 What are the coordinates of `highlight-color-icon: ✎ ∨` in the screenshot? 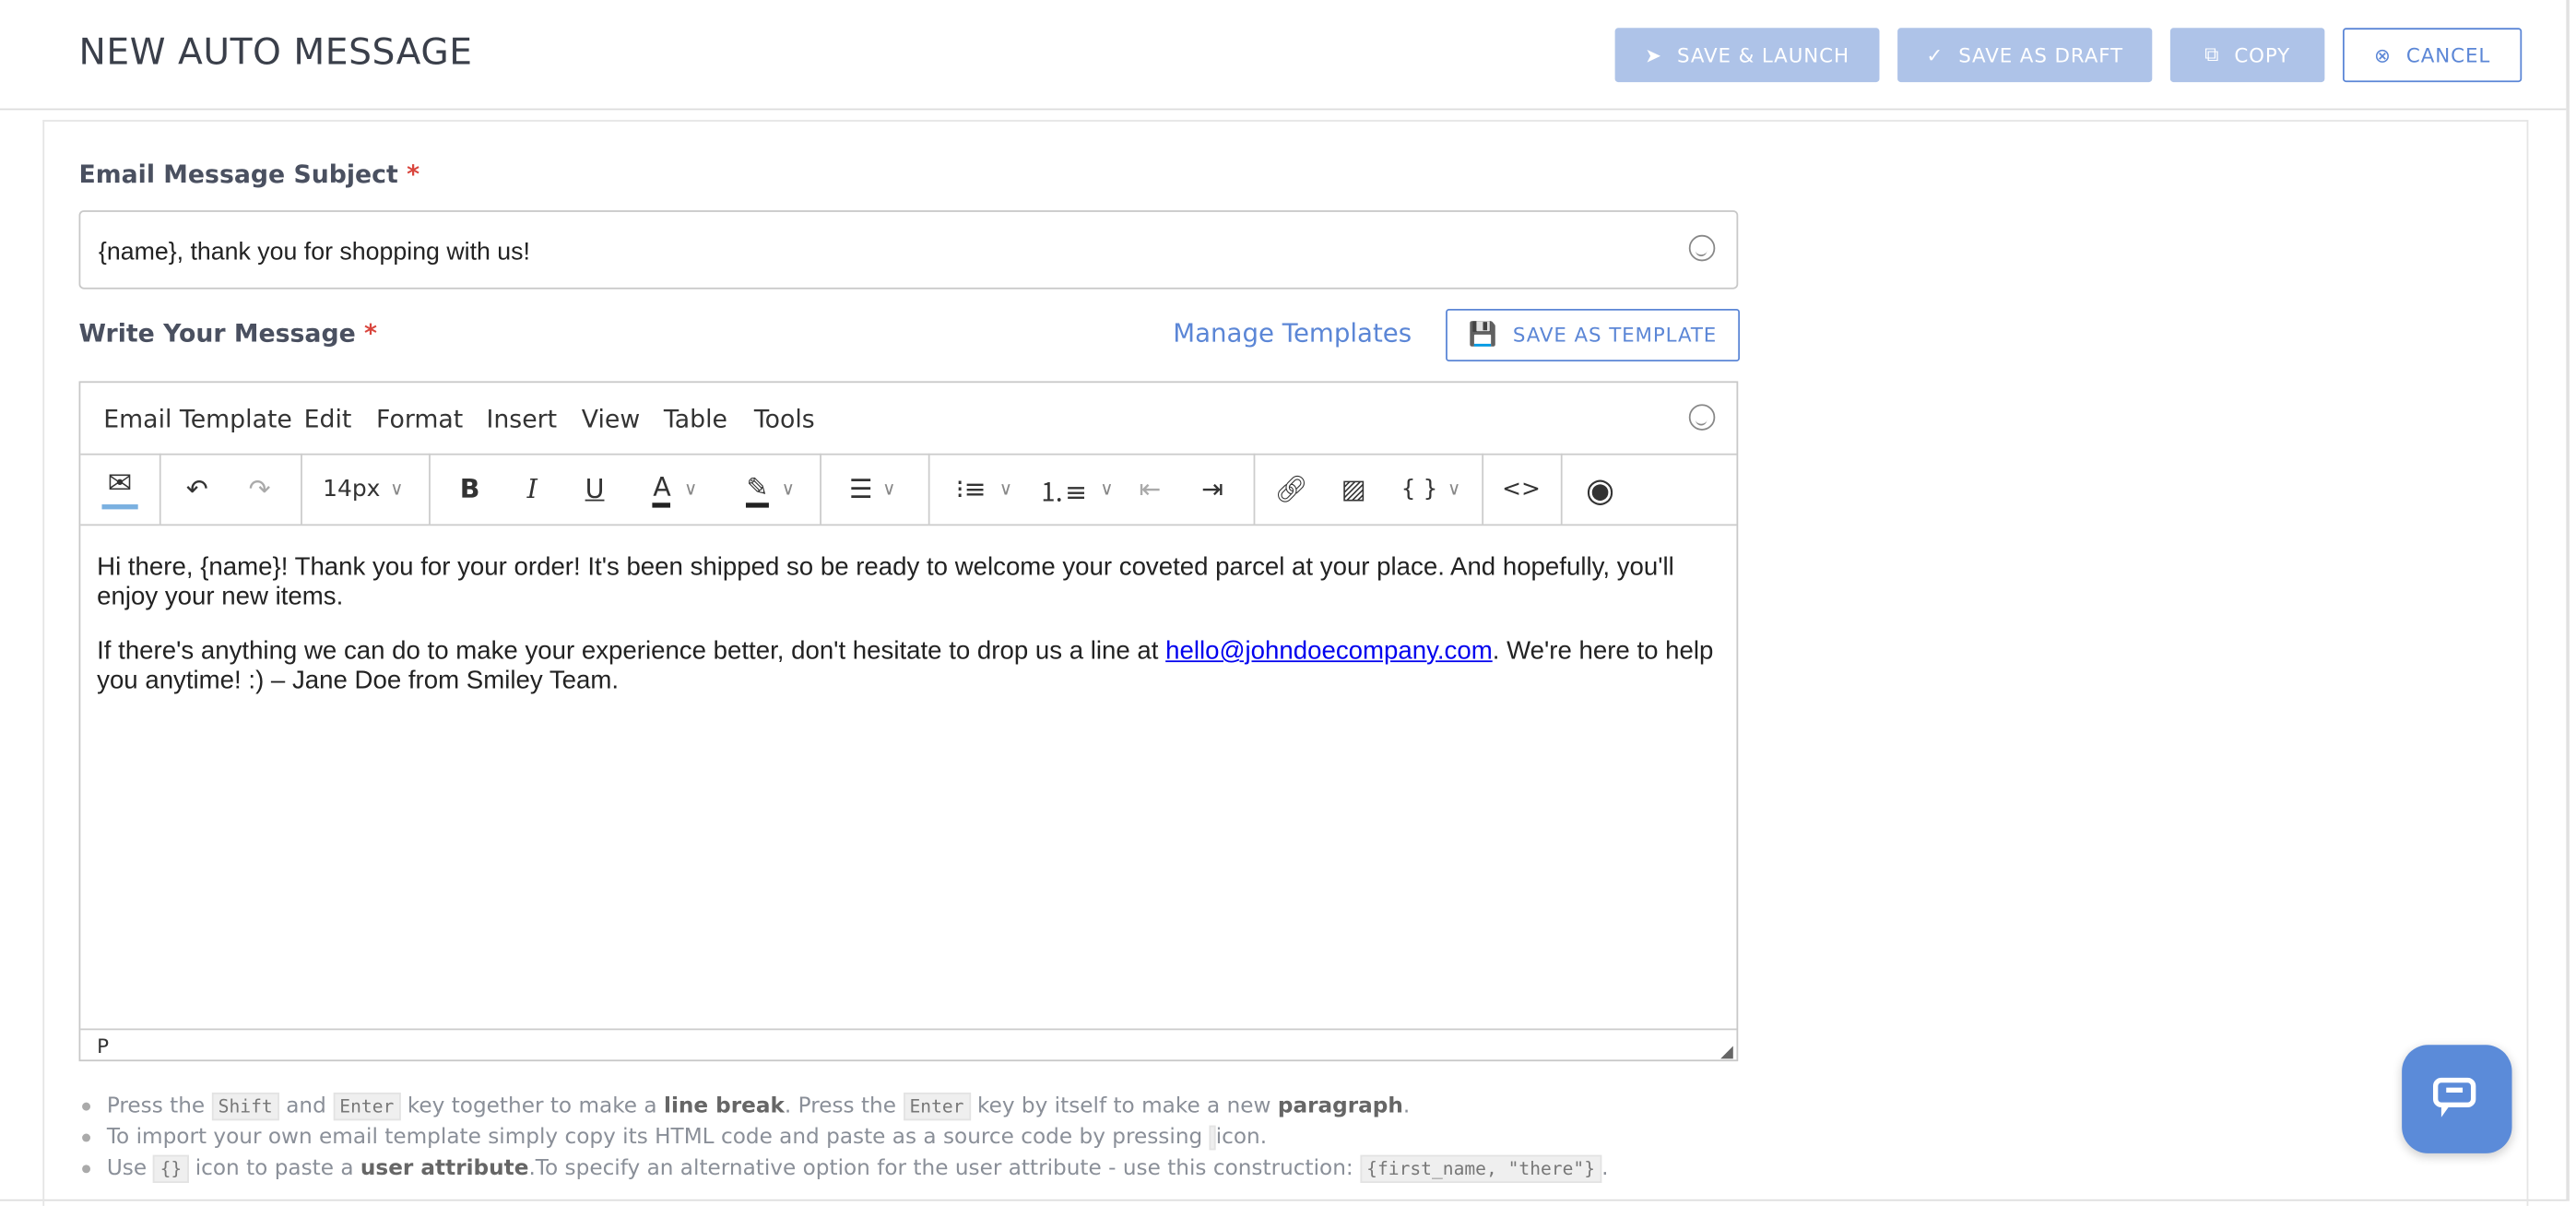 It's located at (770, 489).